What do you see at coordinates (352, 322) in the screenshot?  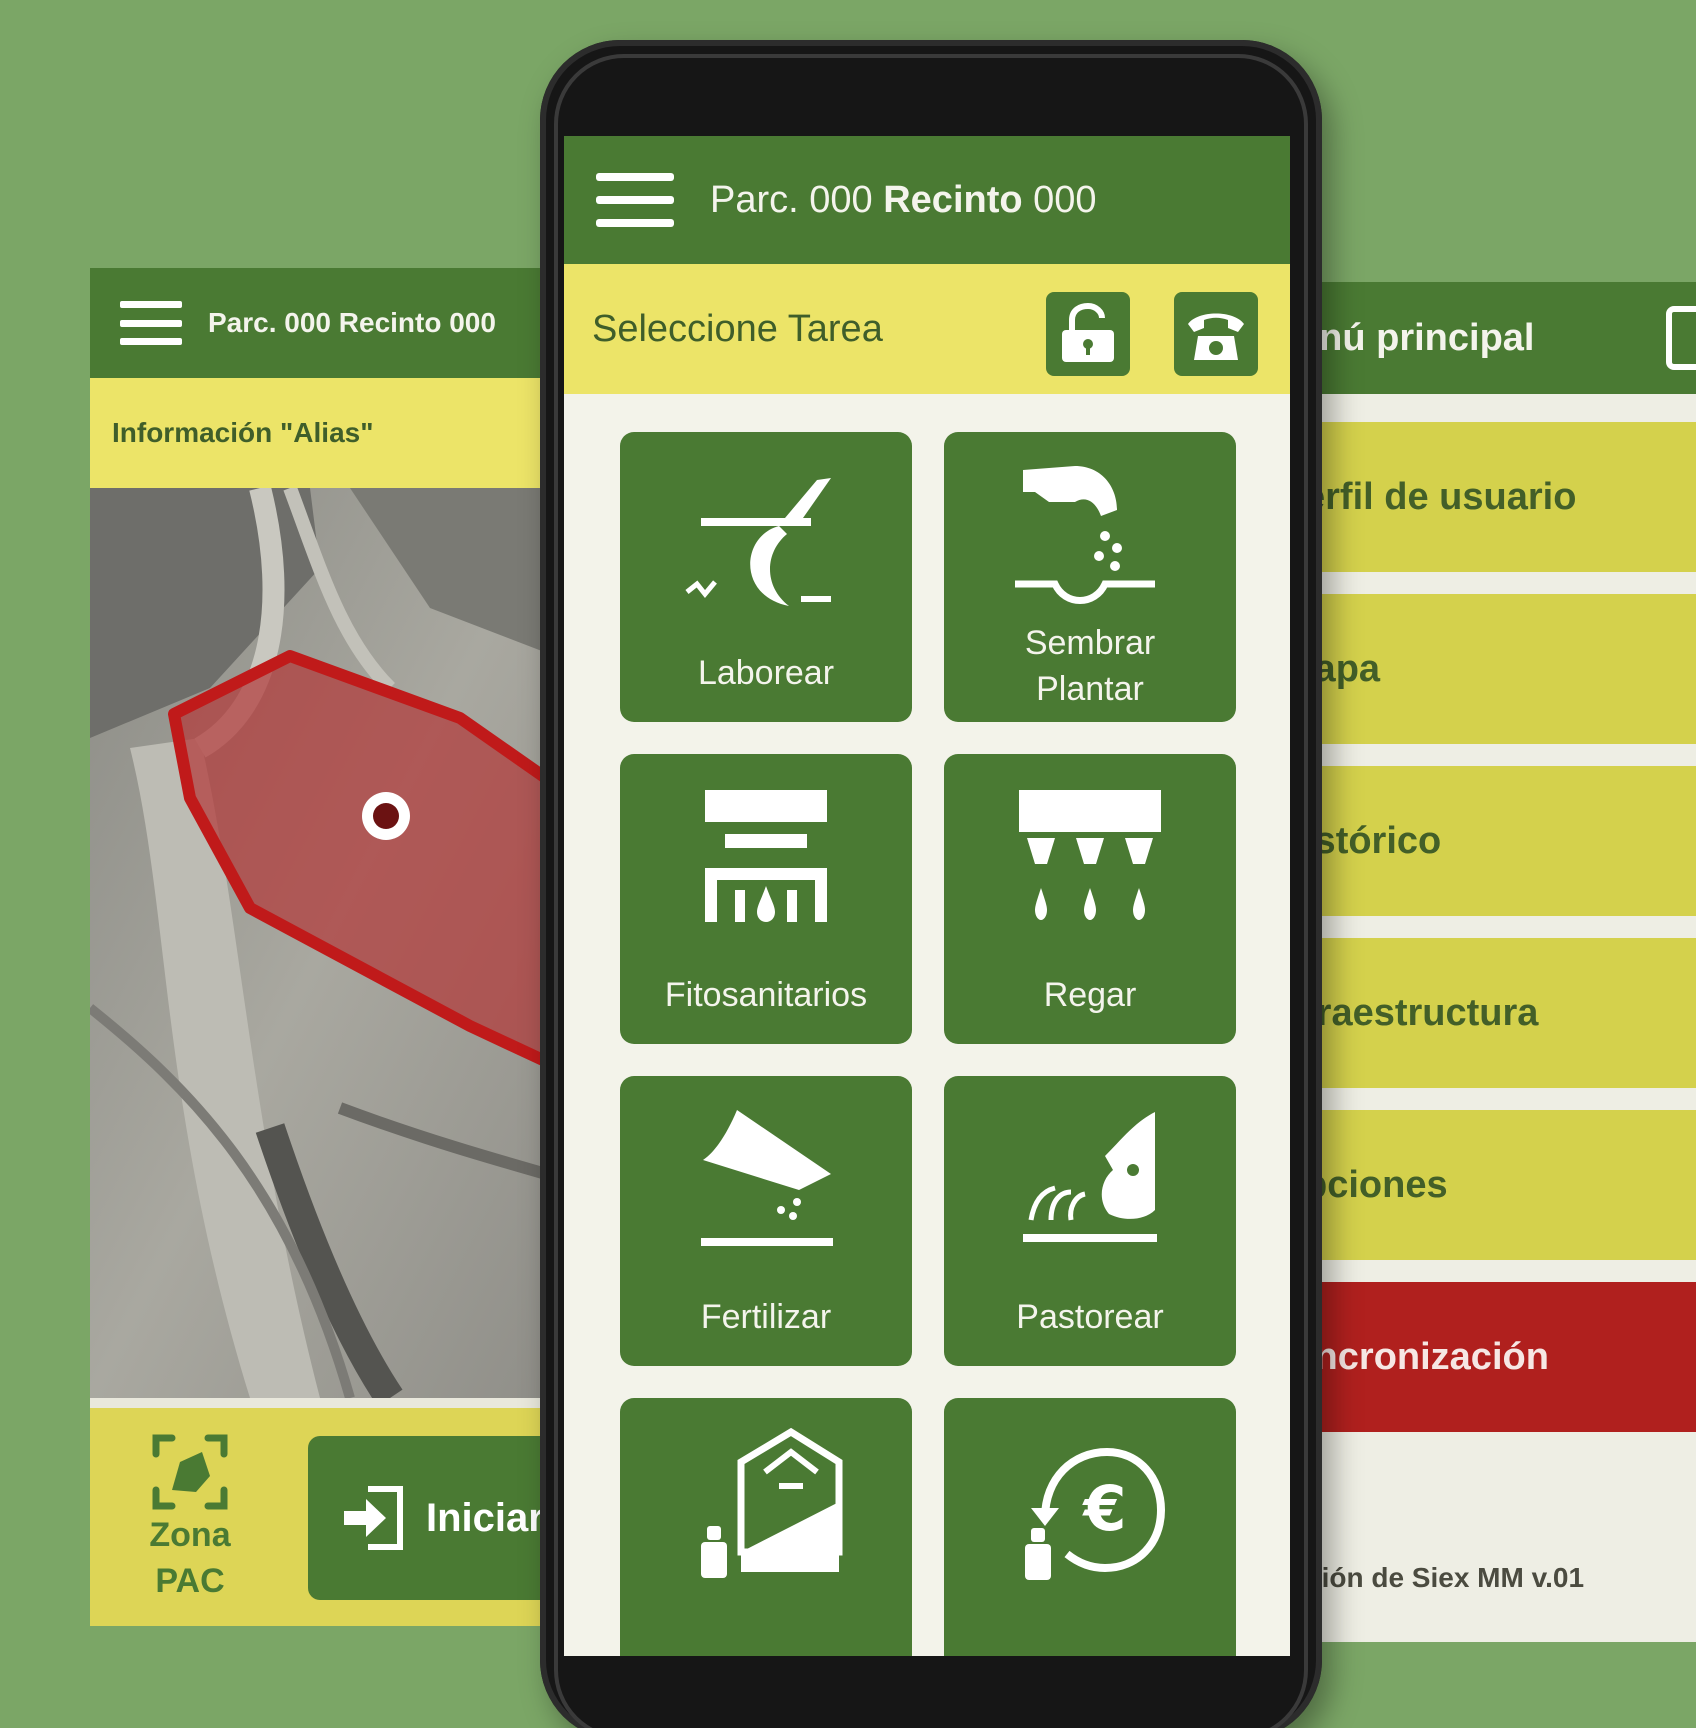 I see `left-header-title: Parc. 000 Recinto 000` at bounding box center [352, 322].